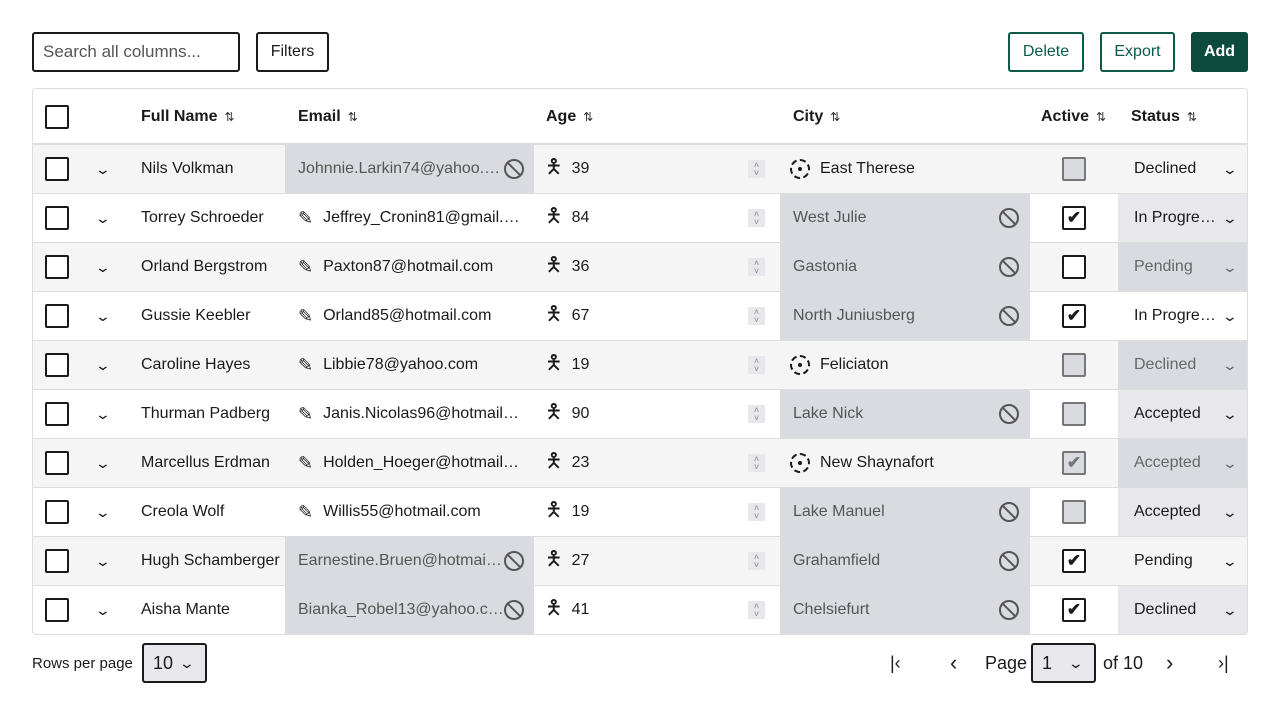 The width and height of the screenshot is (1280, 723). Describe the element at coordinates (1137, 52) in the screenshot. I see `export-button: Export` at that location.